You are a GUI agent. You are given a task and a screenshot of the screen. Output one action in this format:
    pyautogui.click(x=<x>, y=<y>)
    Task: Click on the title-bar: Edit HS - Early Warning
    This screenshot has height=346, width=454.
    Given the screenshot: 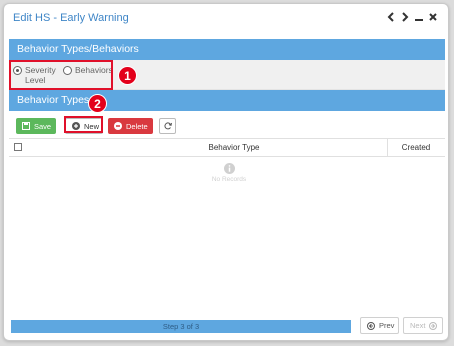 What is the action you would take?
    pyautogui.click(x=226, y=19)
    